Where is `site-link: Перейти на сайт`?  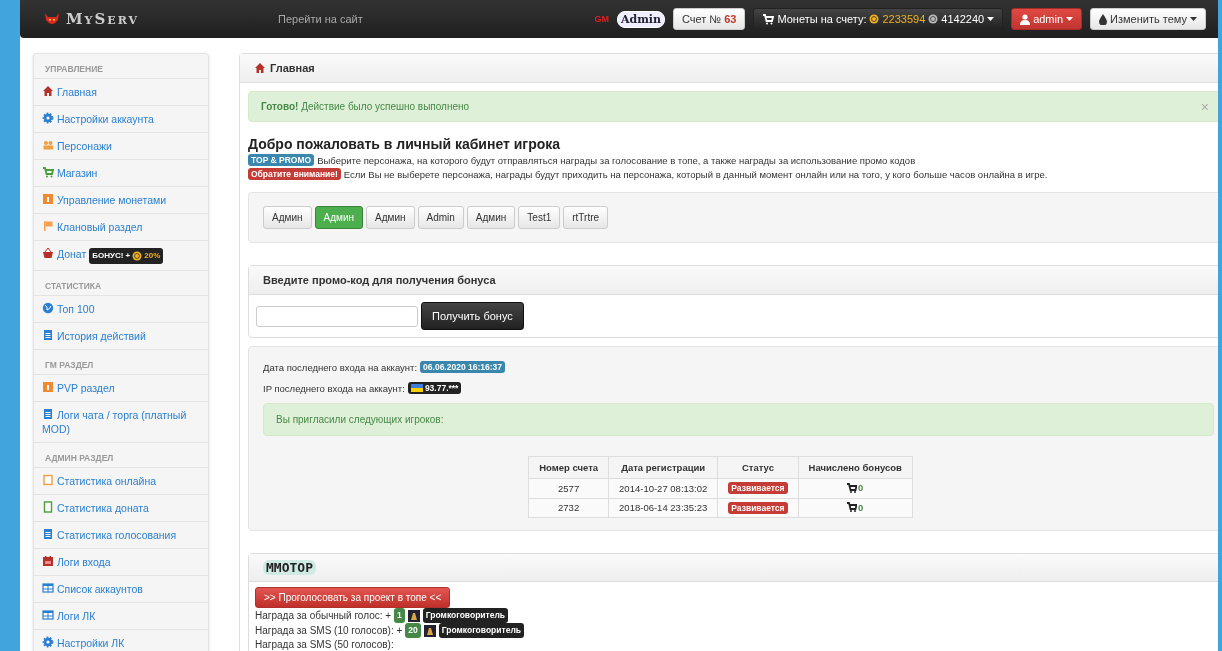
site-link: Перейти на сайт is located at coordinates (320, 19).